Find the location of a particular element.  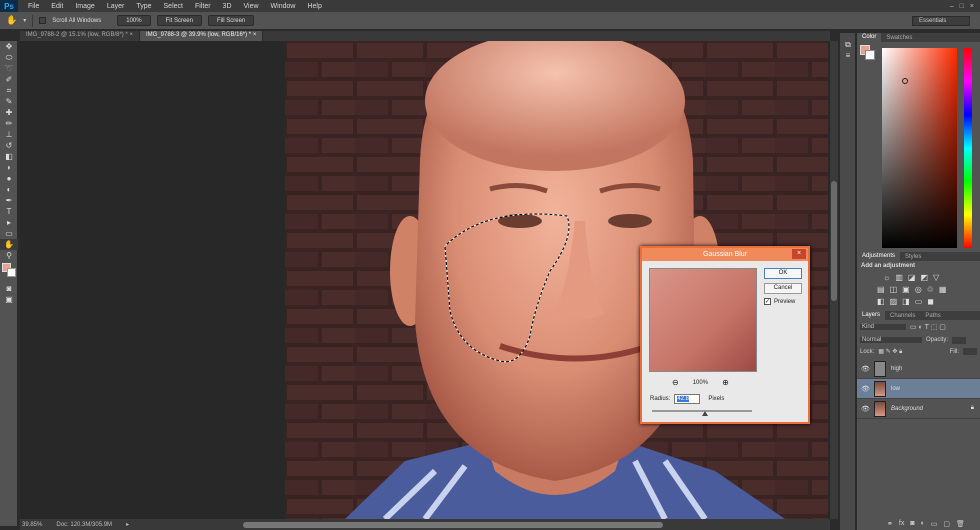

crop-tool-icon: ⌗ is located at coordinates (9, 90).